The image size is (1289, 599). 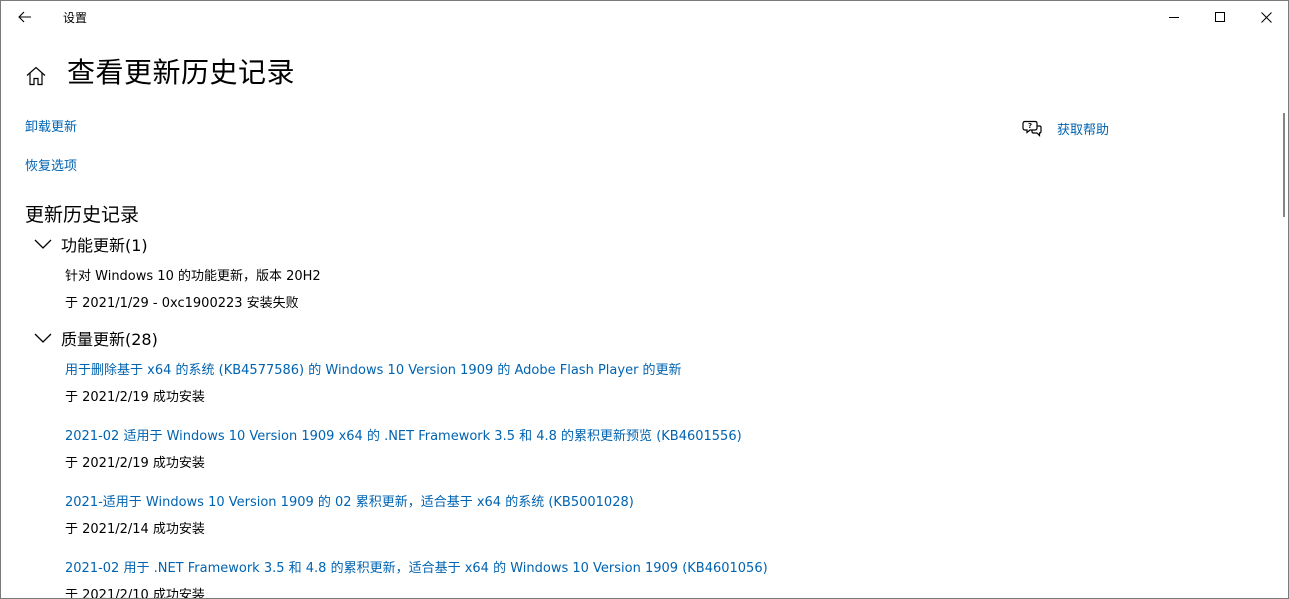 What do you see at coordinates (1284, 165) in the screenshot?
I see `scrollbar-thumb` at bounding box center [1284, 165].